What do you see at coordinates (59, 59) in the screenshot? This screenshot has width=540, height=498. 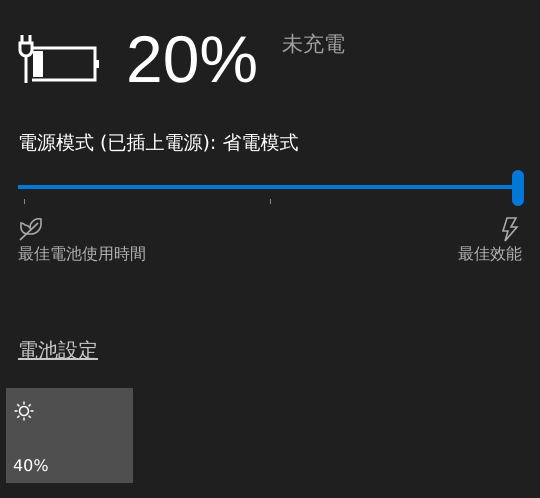 I see `battery-plug-icon` at bounding box center [59, 59].